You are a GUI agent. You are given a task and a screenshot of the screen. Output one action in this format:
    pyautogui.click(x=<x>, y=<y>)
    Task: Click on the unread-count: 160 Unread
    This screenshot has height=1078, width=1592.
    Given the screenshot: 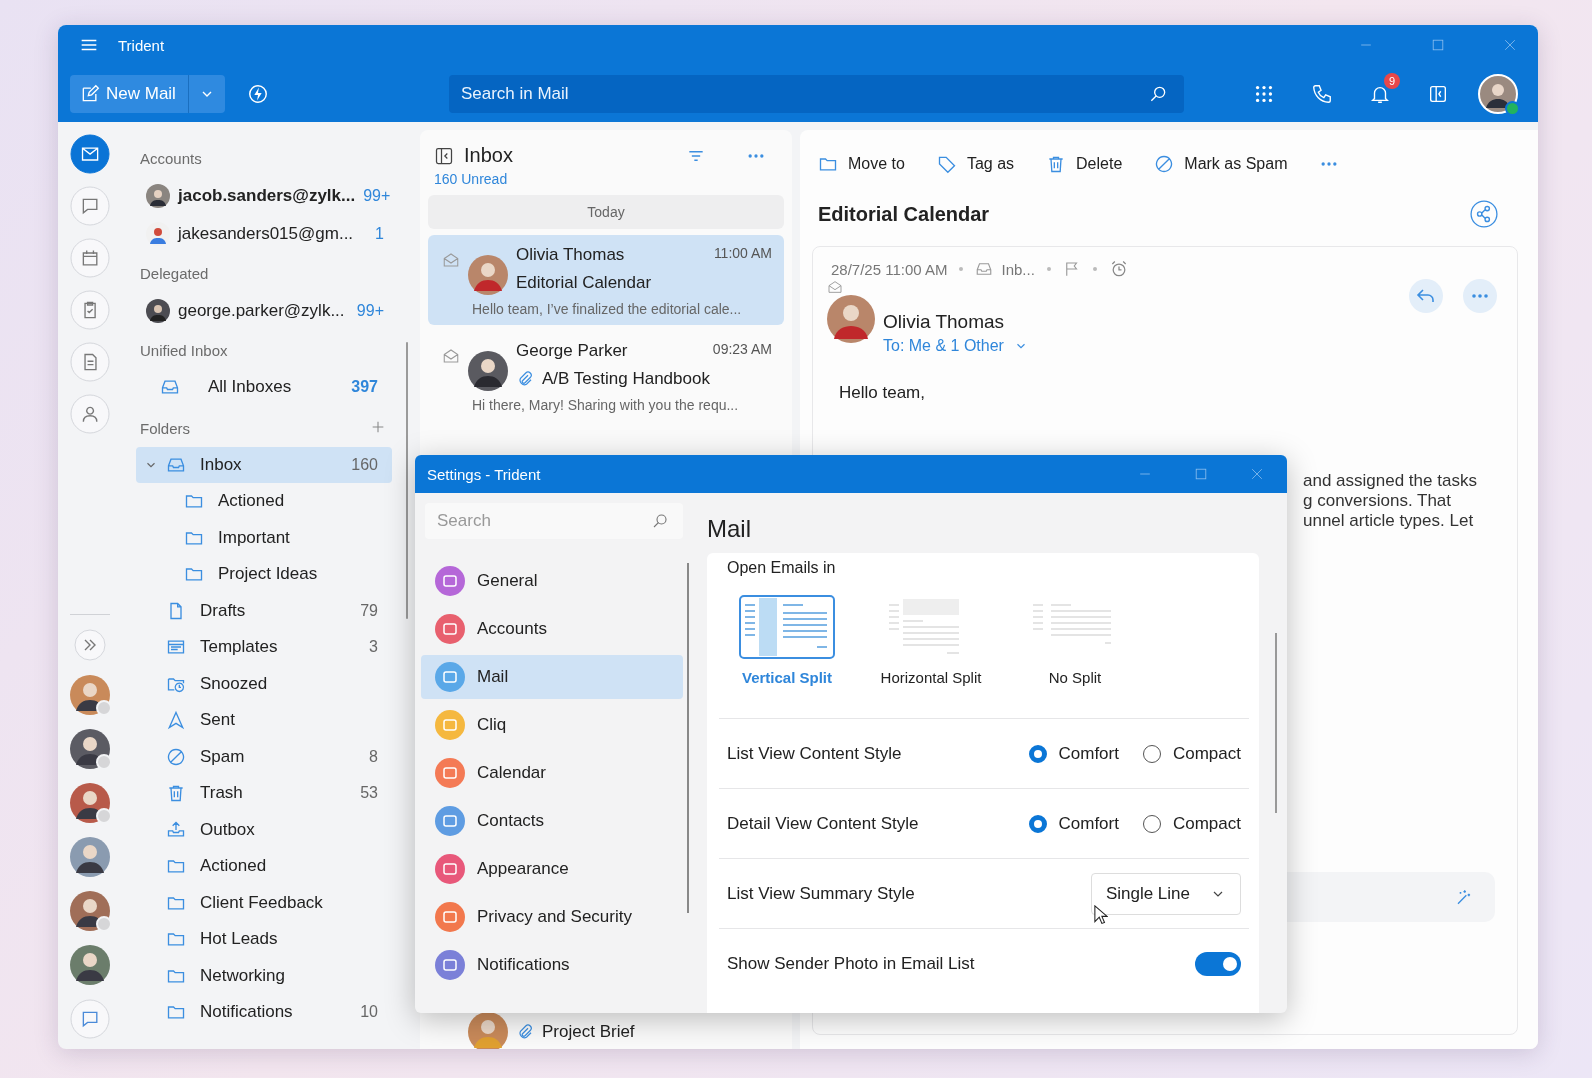 What is the action you would take?
    pyautogui.click(x=606, y=181)
    